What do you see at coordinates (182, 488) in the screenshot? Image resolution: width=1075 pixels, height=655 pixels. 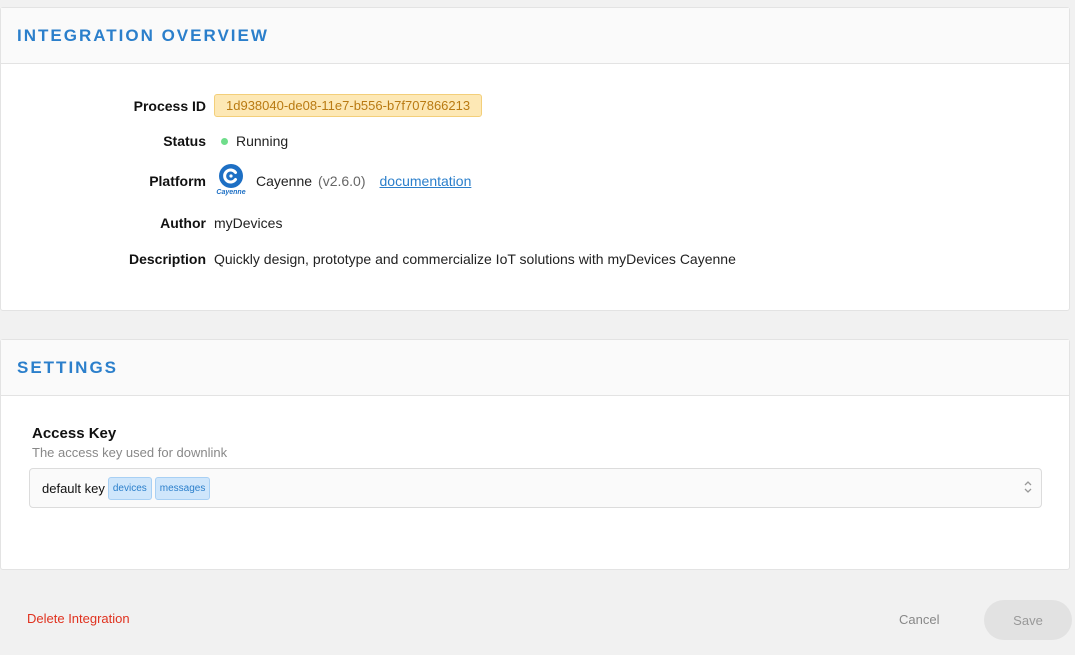 I see `tag-messages: messages` at bounding box center [182, 488].